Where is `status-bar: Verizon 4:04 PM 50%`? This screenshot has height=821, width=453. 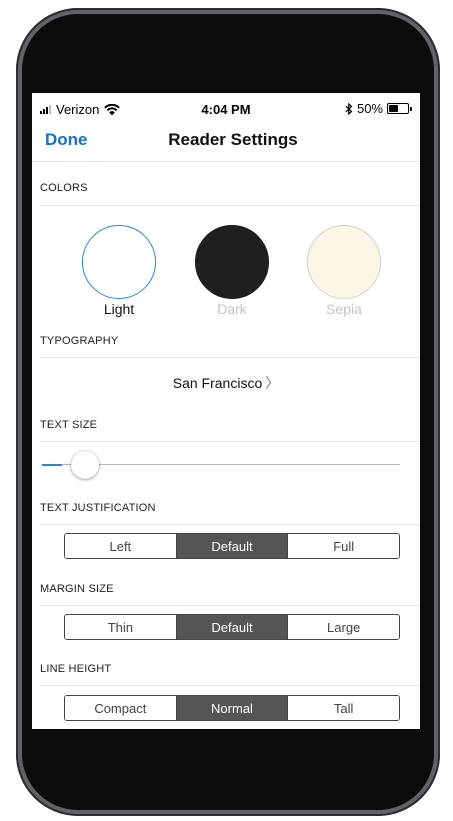 status-bar: Verizon 4:04 PM 50% is located at coordinates (226, 108).